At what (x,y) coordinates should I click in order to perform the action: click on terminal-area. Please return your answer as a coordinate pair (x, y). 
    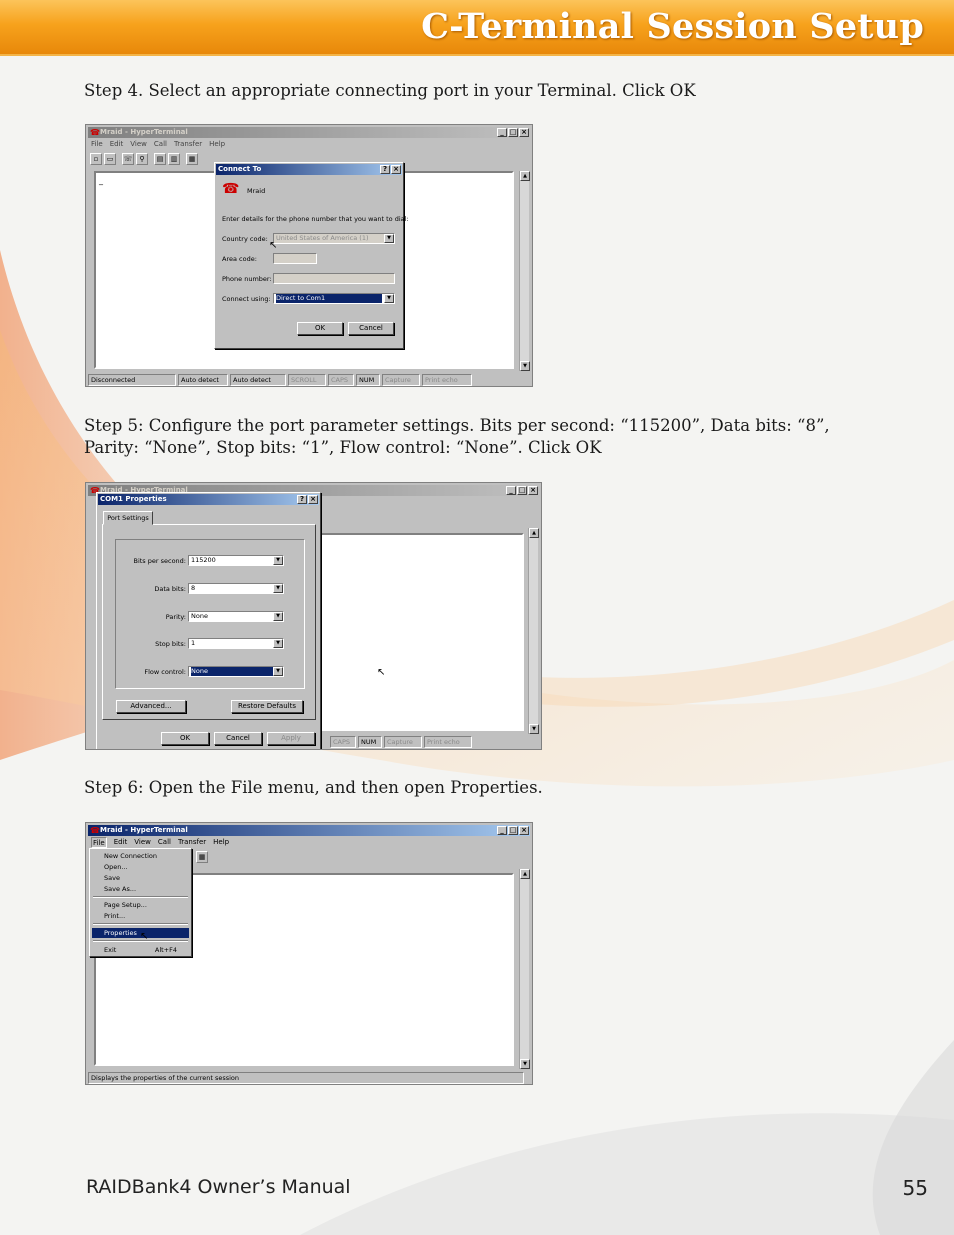
    Looking at the image, I should click on (421, 632).